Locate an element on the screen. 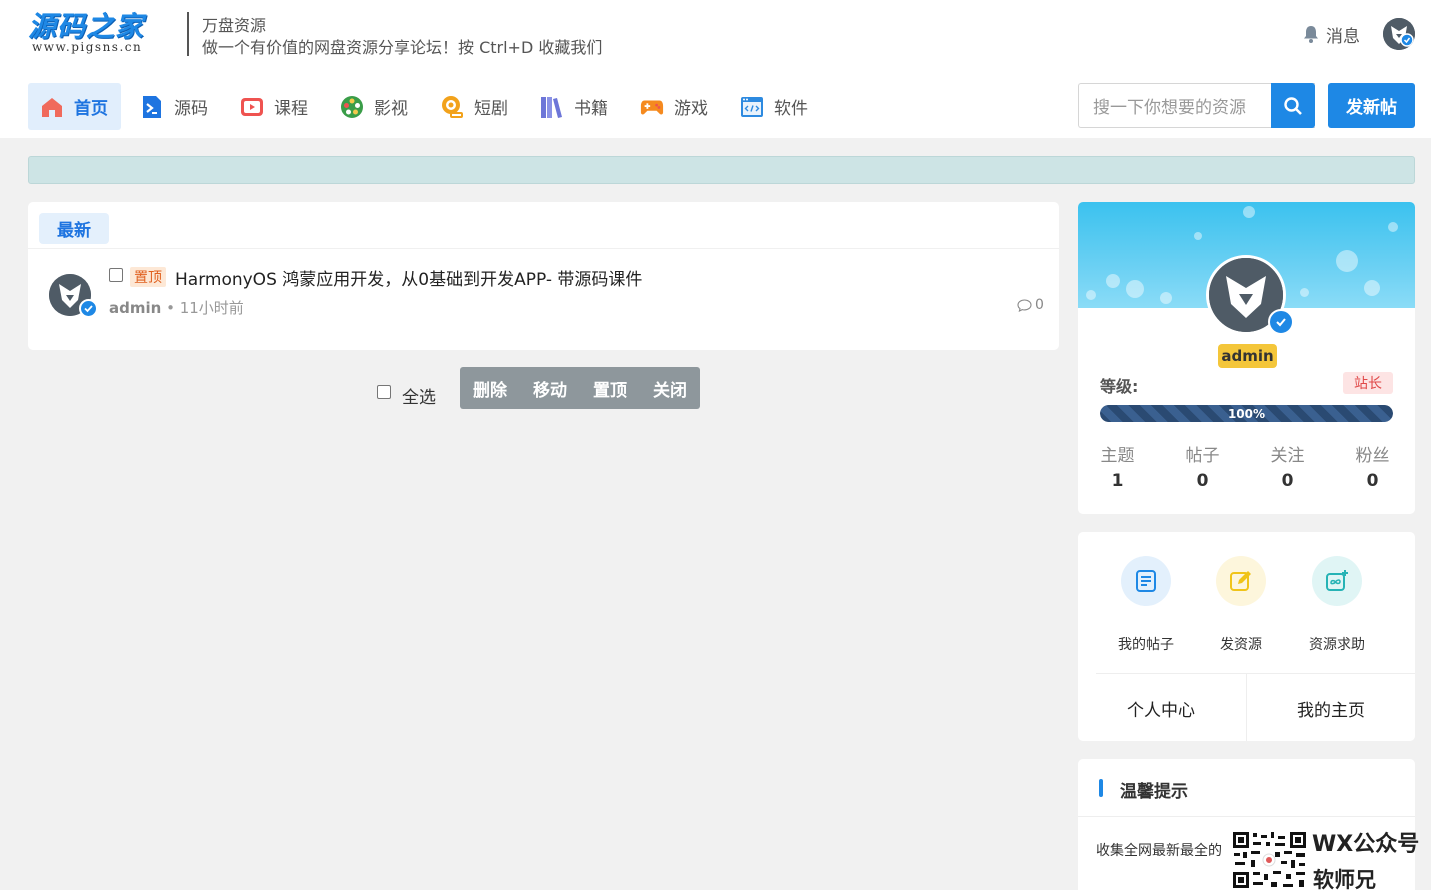 The image size is (1431, 890). site-logo: 源码之家 www.pigsns.cn is located at coordinates (93, 34).